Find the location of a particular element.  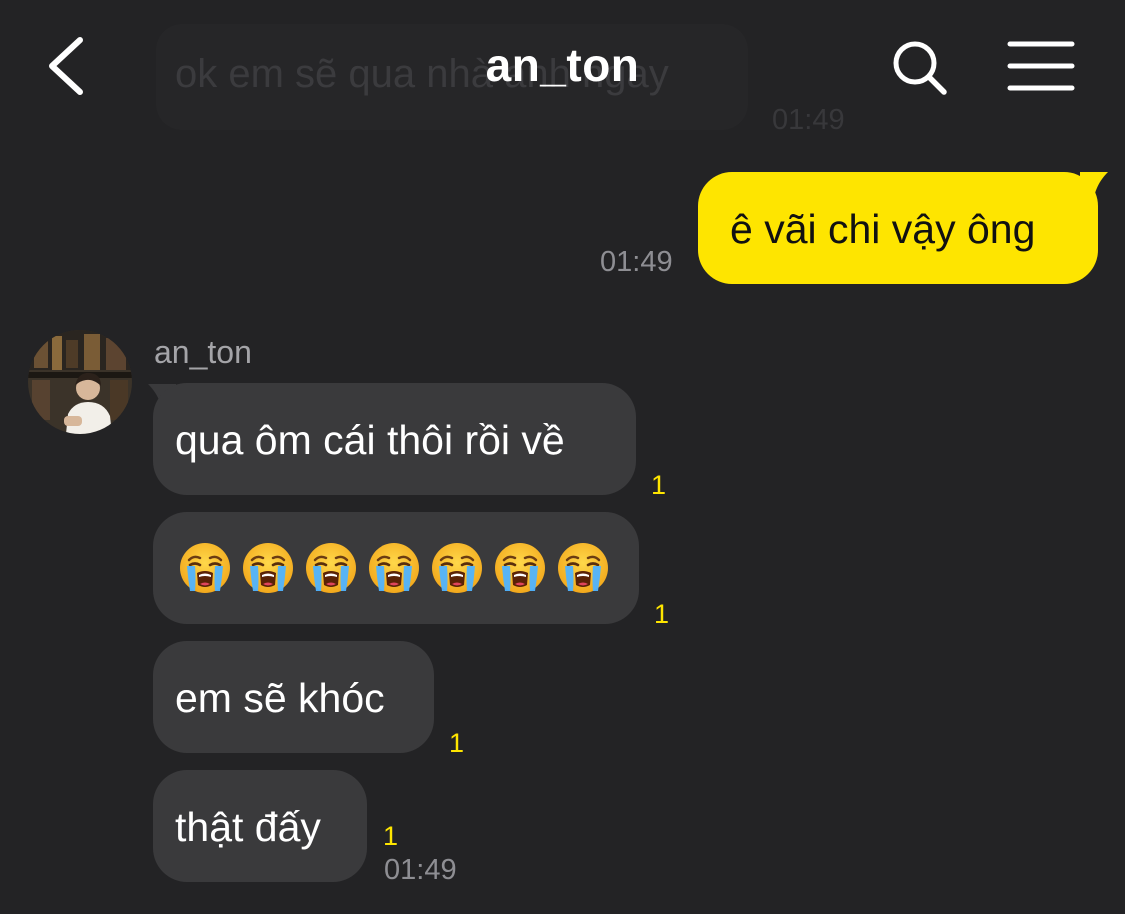

sender-name: an_ton is located at coordinates (203, 352).